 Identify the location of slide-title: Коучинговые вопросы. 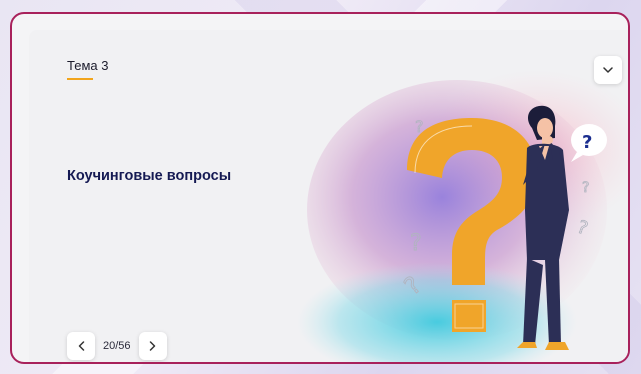
(149, 176).